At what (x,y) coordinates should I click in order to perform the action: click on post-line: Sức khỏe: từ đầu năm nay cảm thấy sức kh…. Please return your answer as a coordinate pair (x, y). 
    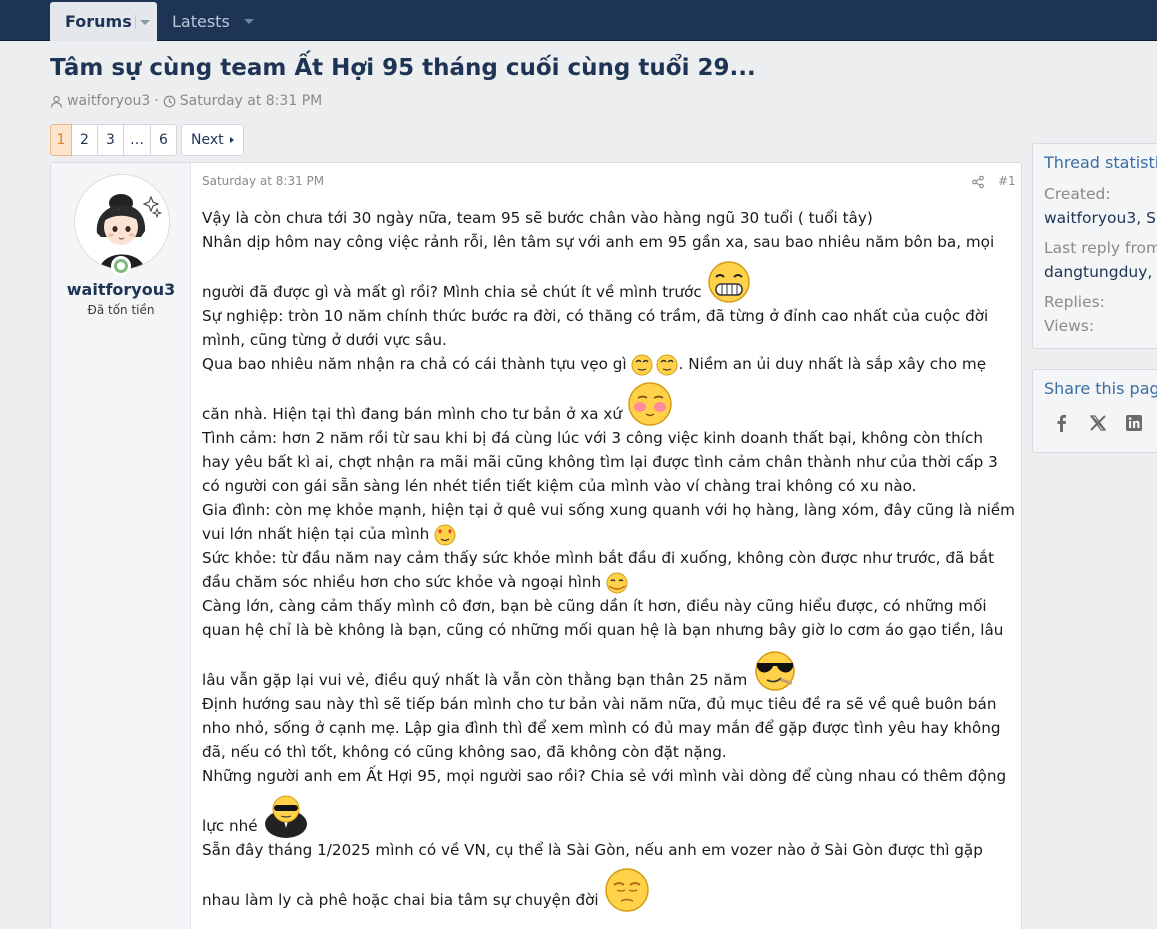
    Looking at the image, I should click on (598, 558).